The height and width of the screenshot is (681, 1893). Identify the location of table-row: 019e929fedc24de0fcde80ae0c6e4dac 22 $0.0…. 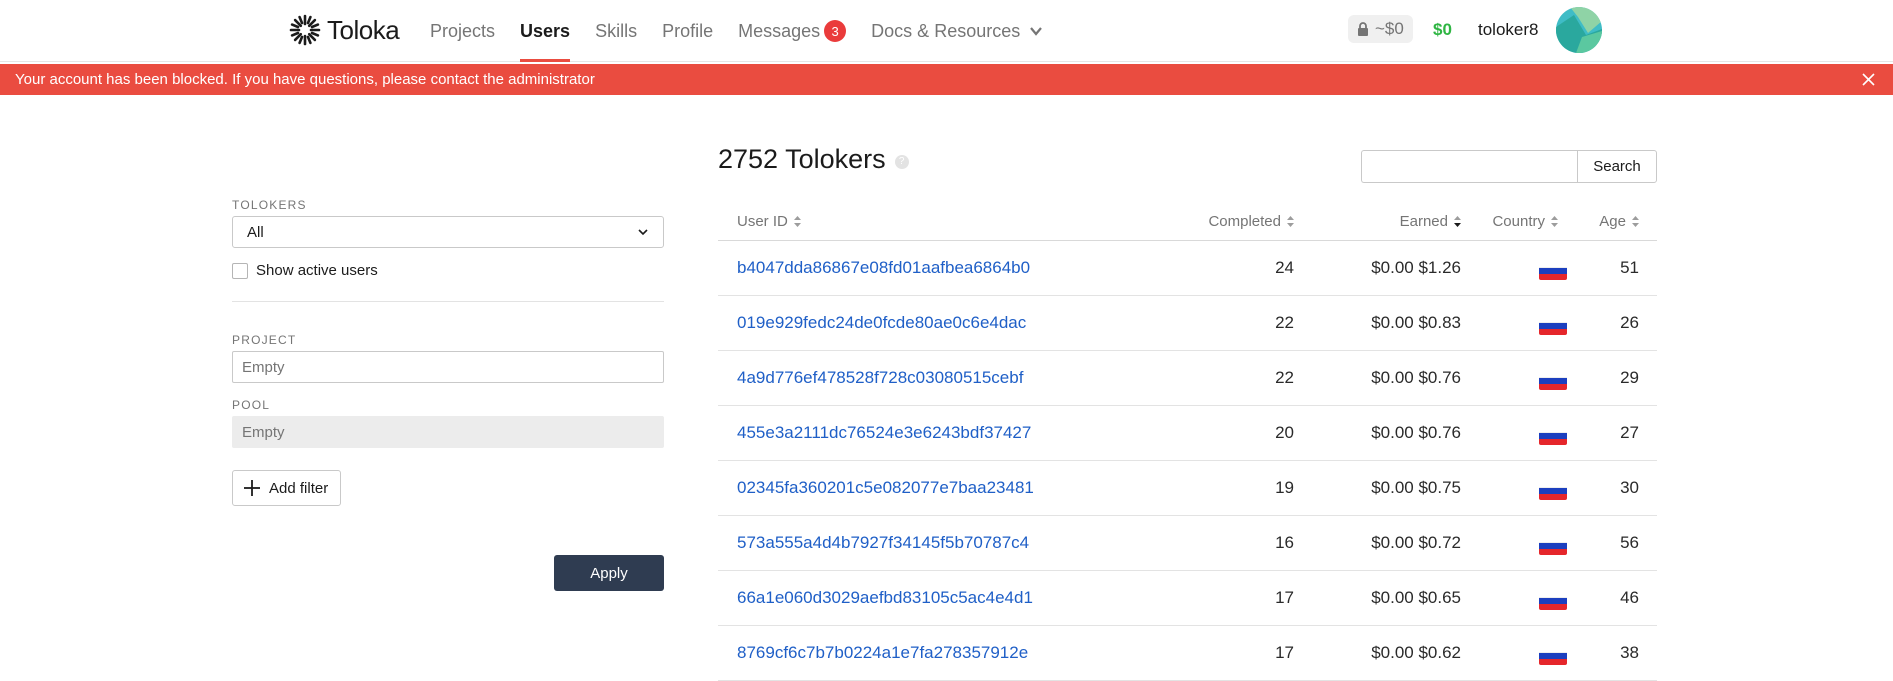
(1187, 323).